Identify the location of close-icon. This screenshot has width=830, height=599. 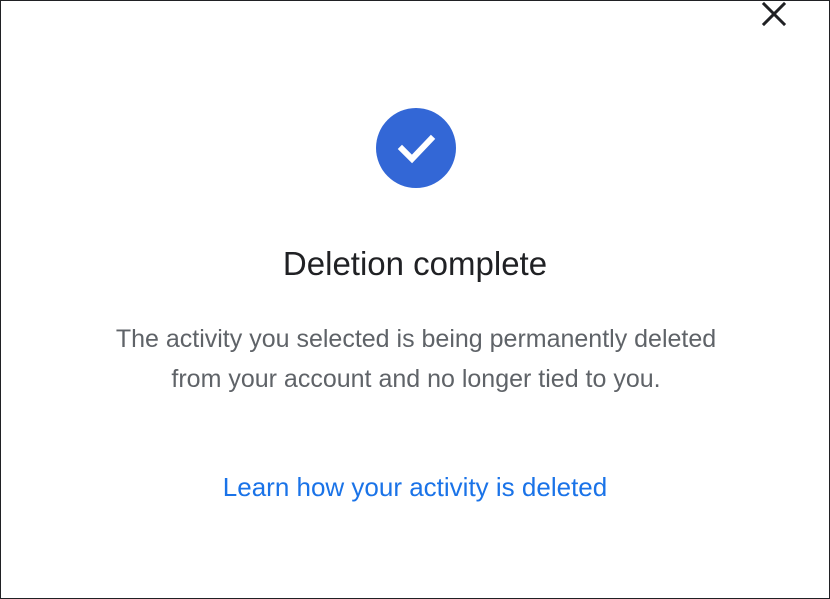
(774, 14).